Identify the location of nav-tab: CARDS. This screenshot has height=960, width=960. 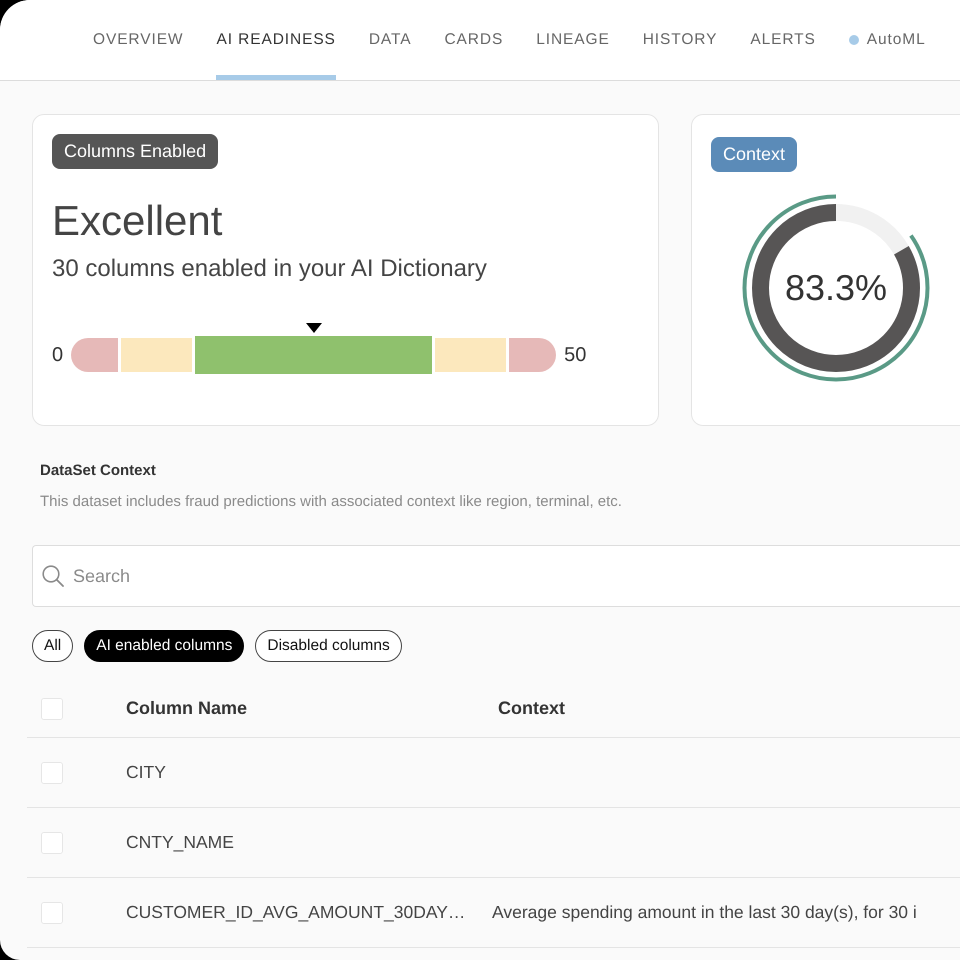
(474, 40).